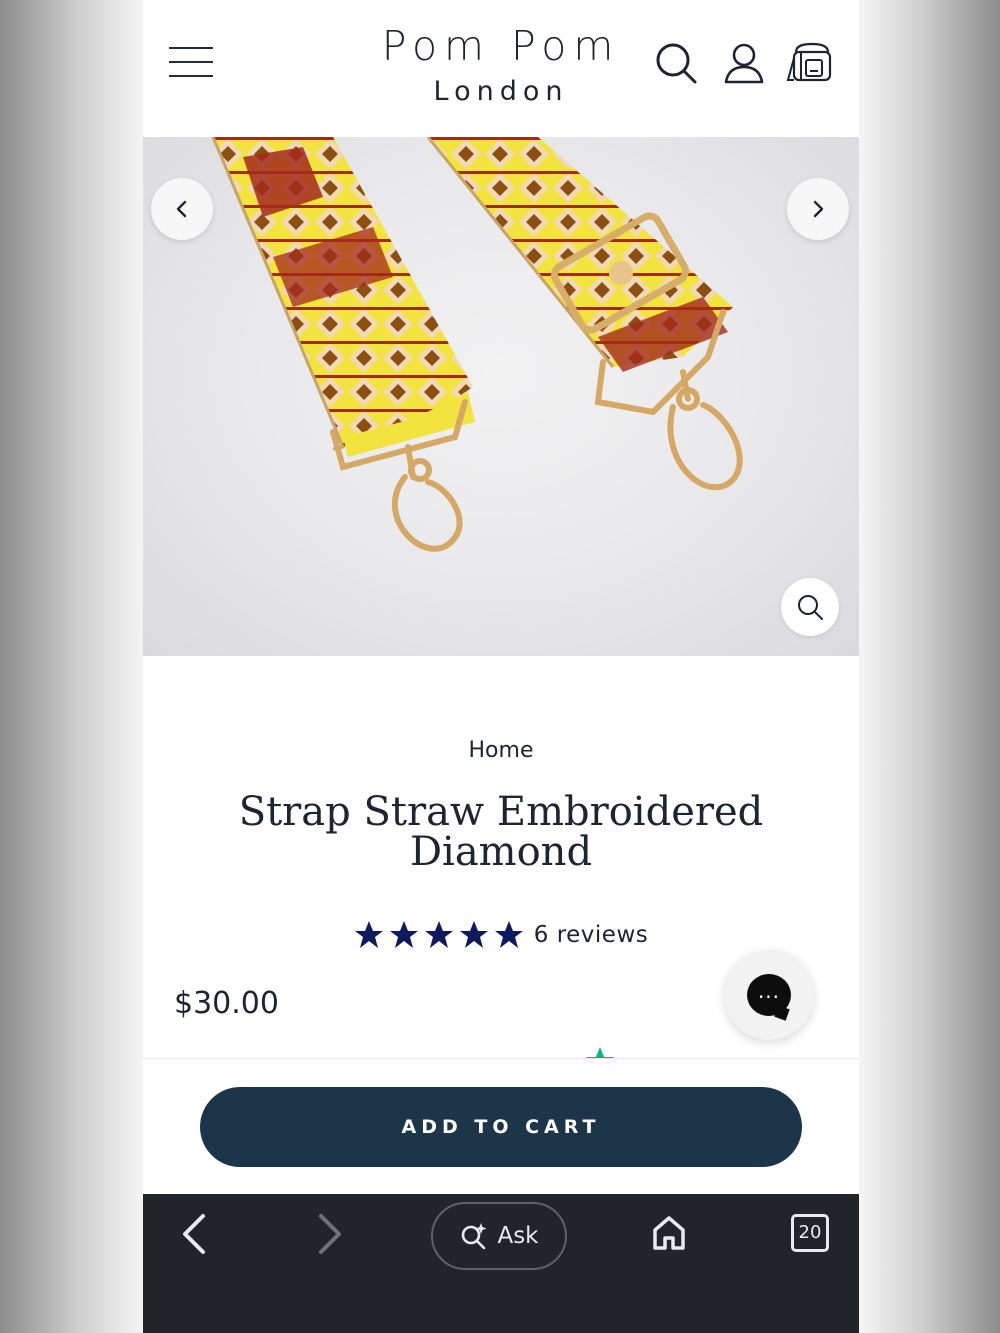 Image resolution: width=1000 pixels, height=1333 pixels. Describe the element at coordinates (474, 1236) in the screenshot. I see `sparkle-search-icon` at that location.